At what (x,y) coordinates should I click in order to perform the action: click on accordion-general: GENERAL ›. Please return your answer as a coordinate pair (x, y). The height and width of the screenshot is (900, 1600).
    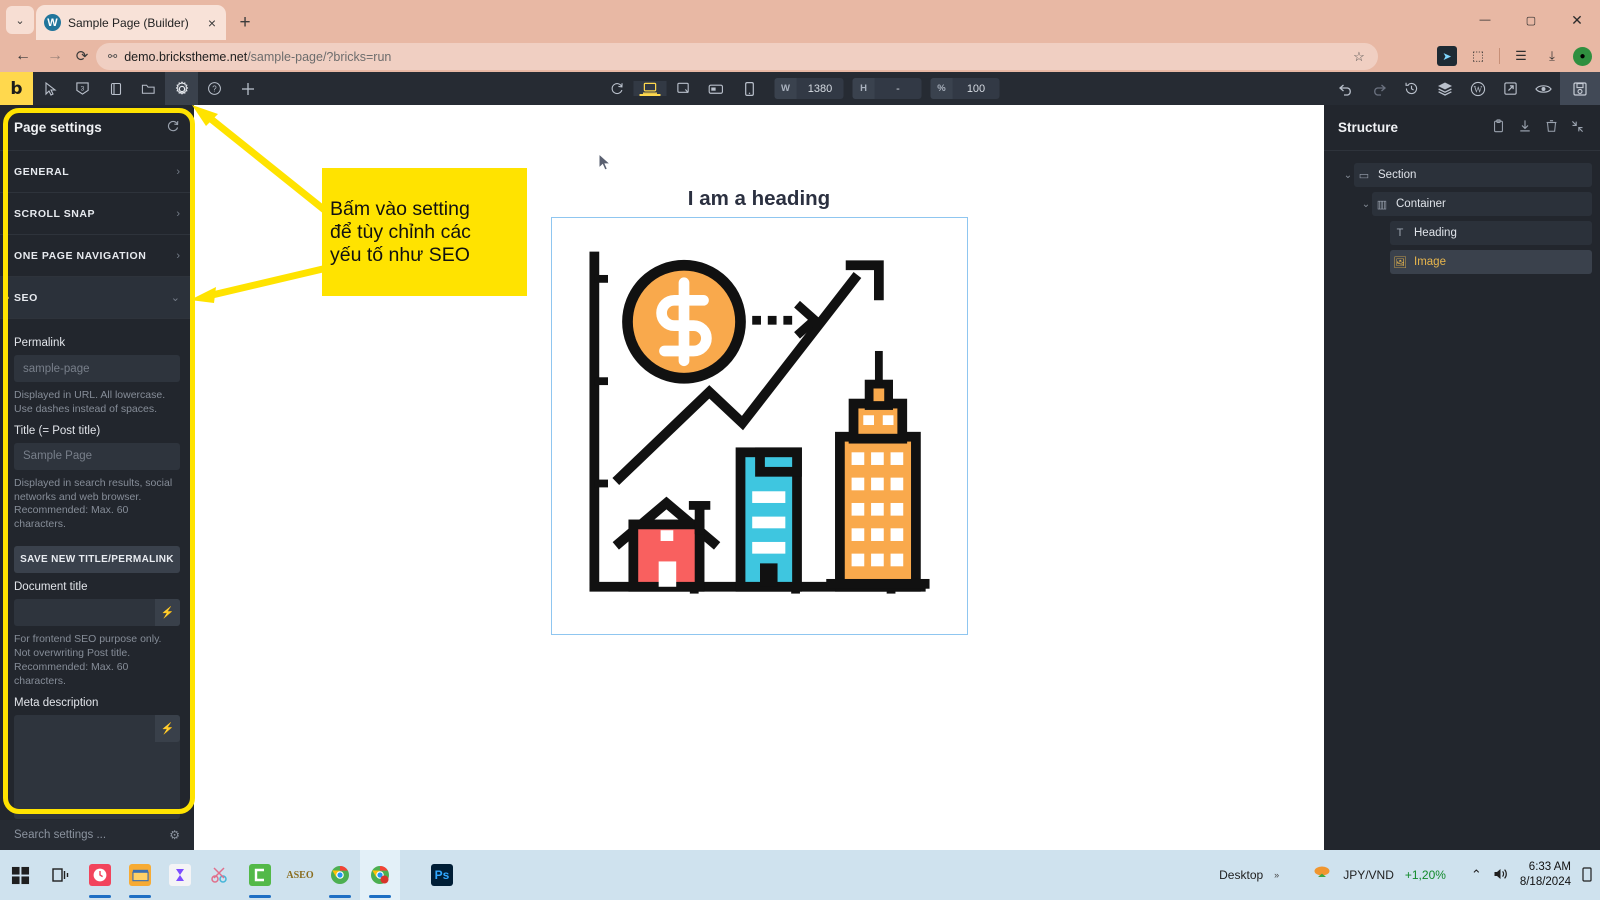
    Looking at the image, I should click on (97, 172).